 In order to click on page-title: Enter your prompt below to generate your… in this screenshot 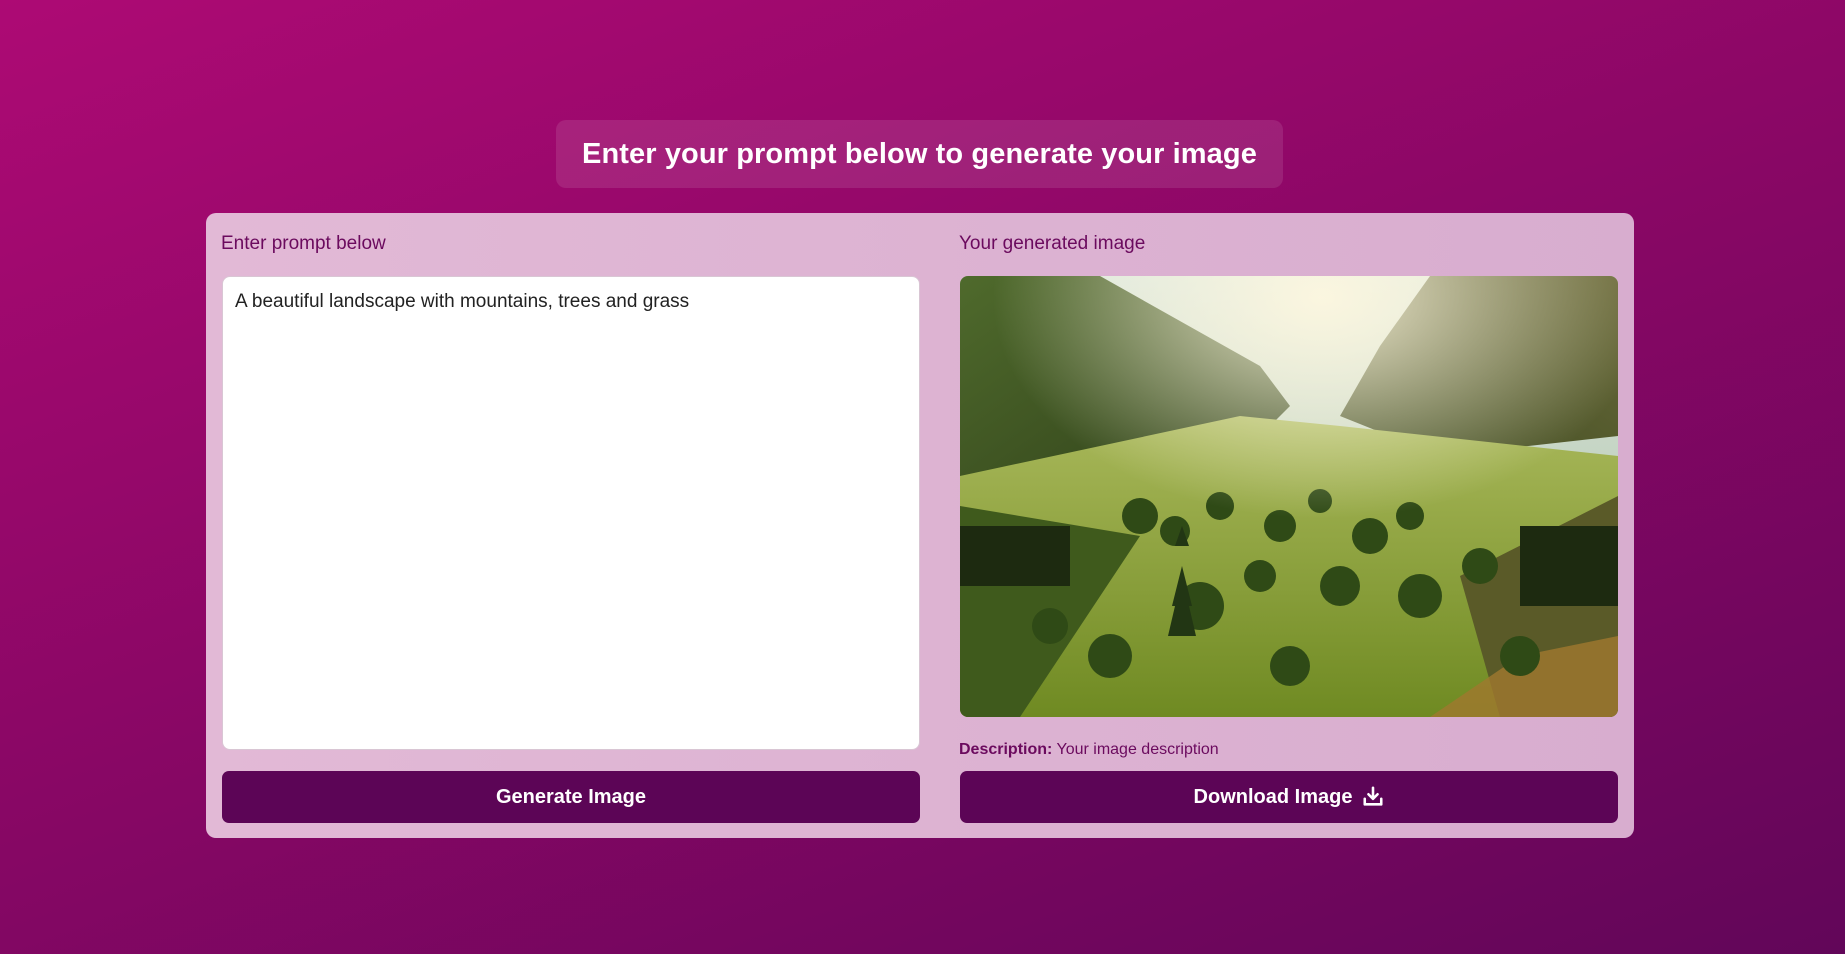, I will do `click(919, 153)`.